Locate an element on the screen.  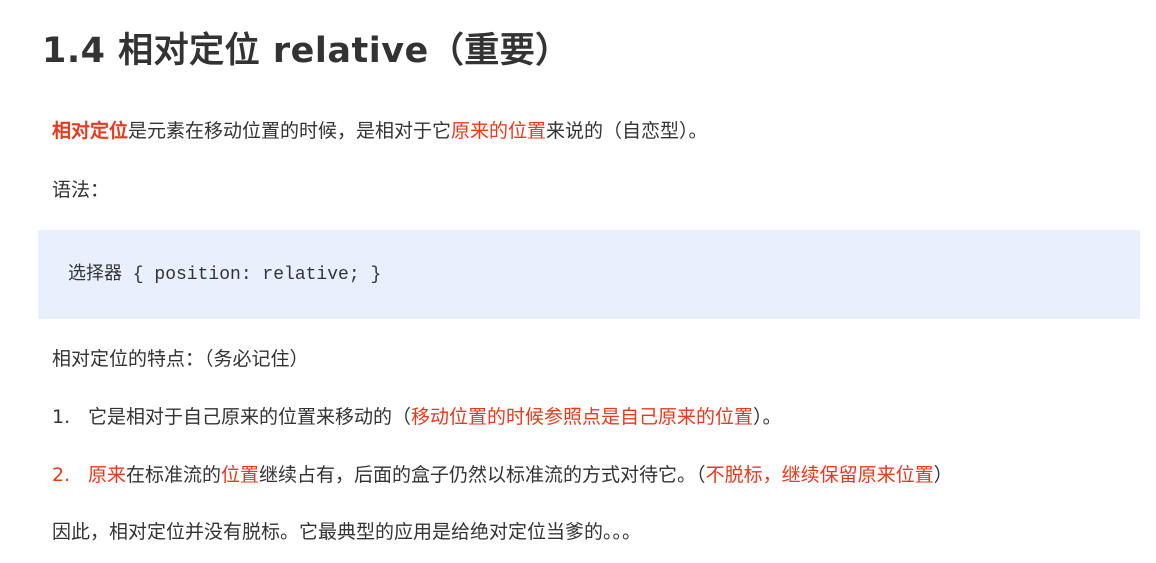
point1-text: 它是相对于自己原来的位置来移动的（ is located at coordinates (250, 417).